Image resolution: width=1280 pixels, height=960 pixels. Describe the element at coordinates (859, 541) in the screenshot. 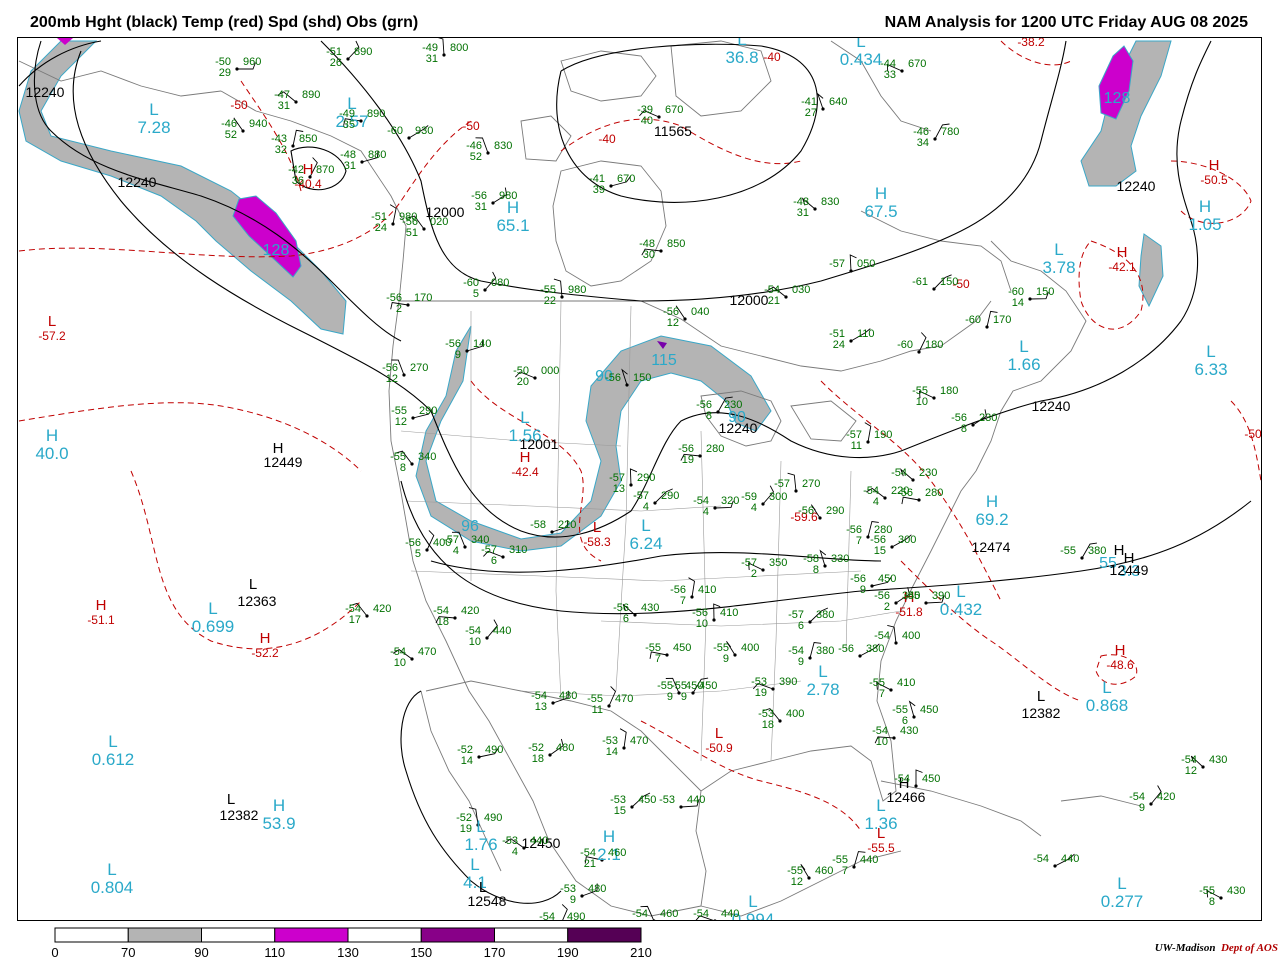

I see `obs-dewpoint-depression: 7` at that location.